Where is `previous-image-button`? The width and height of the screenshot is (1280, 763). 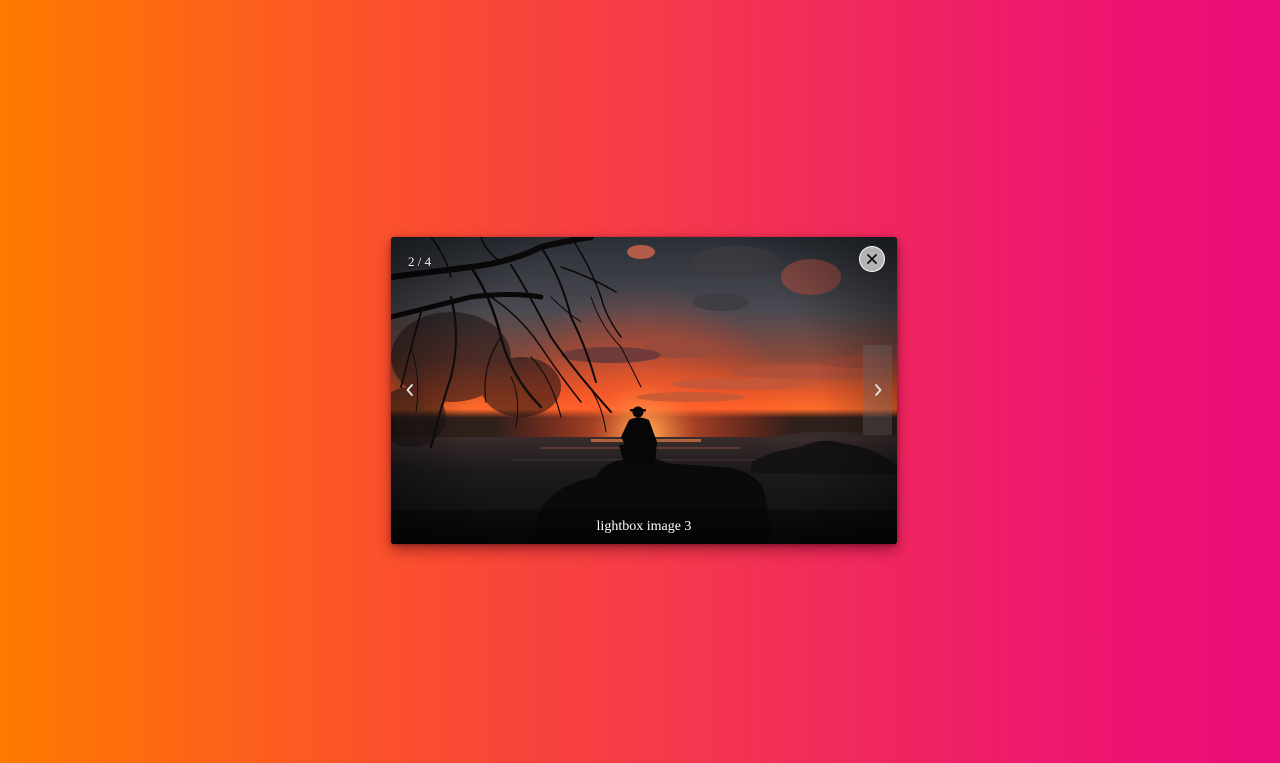
previous-image-button is located at coordinates (409, 390).